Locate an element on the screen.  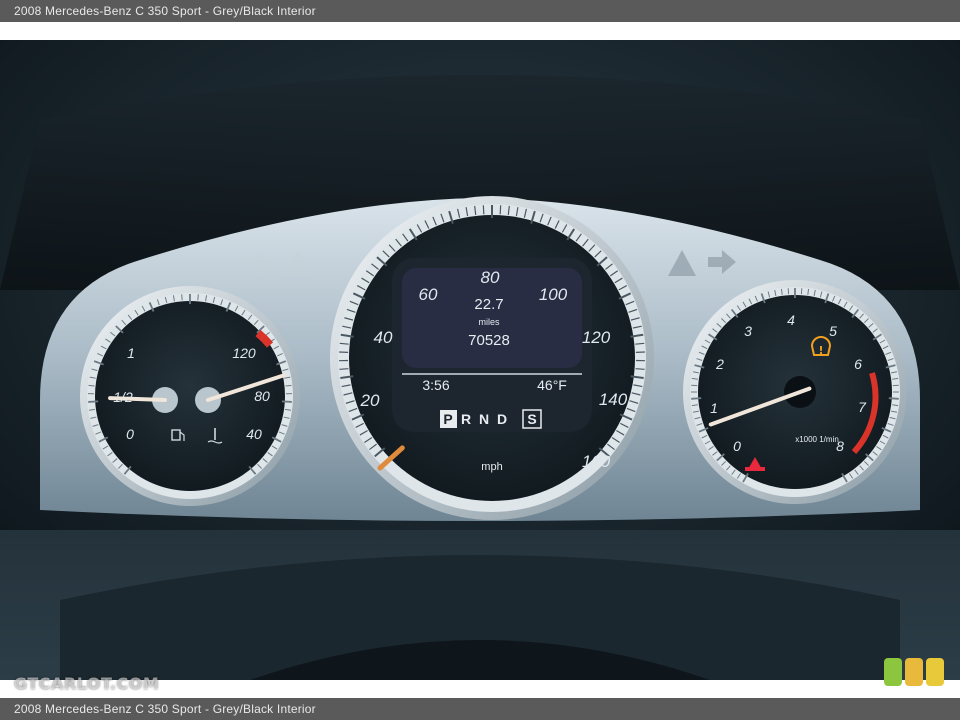
outside-temp: 46°F is located at coordinates (552, 385).